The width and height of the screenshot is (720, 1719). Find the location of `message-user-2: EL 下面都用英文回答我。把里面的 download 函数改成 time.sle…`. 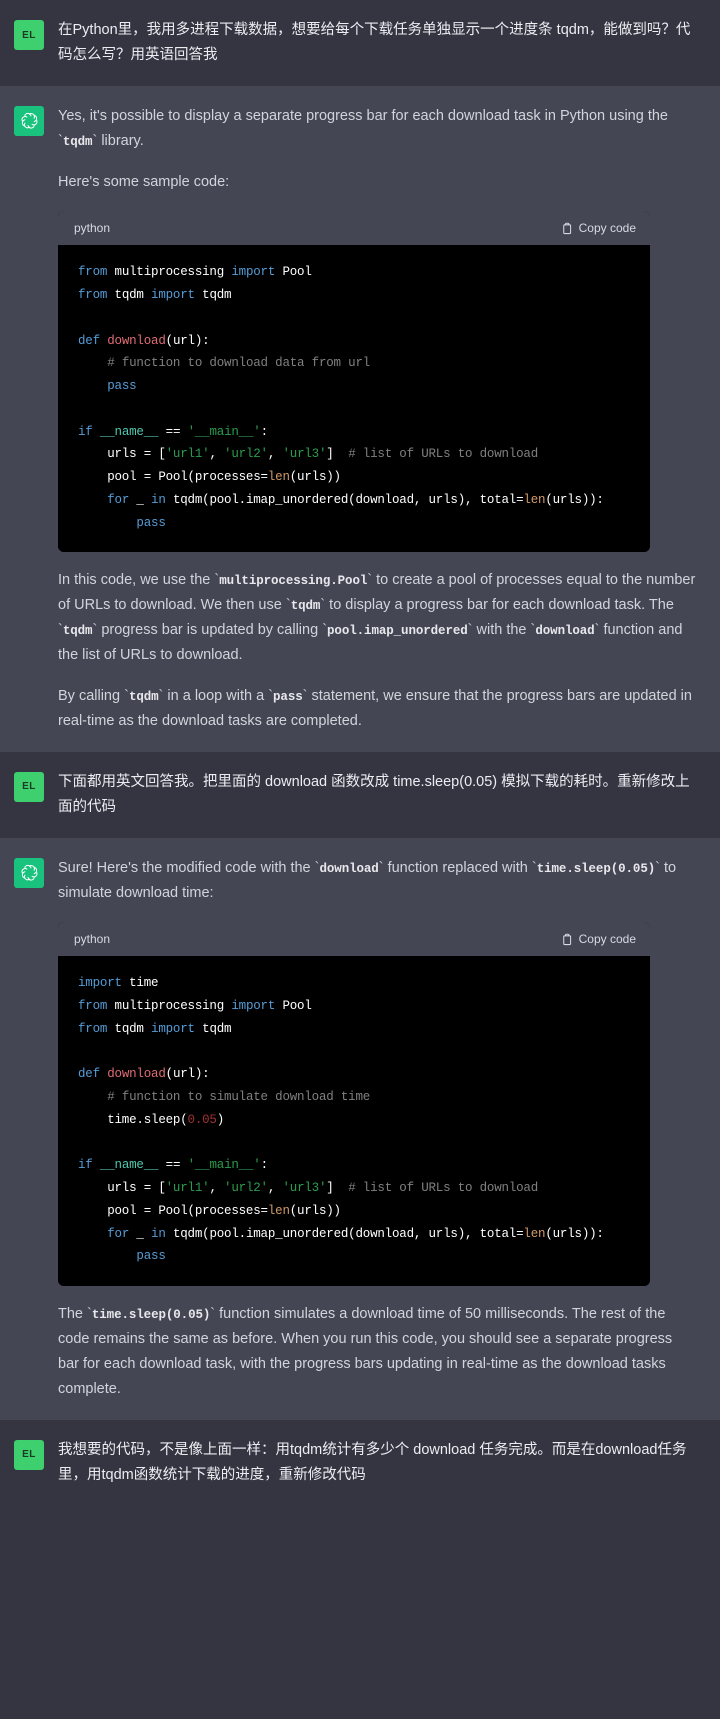

message-user-2: EL 下面都用英文回答我。把里面的 download 函数改成 time.sle… is located at coordinates (360, 794).